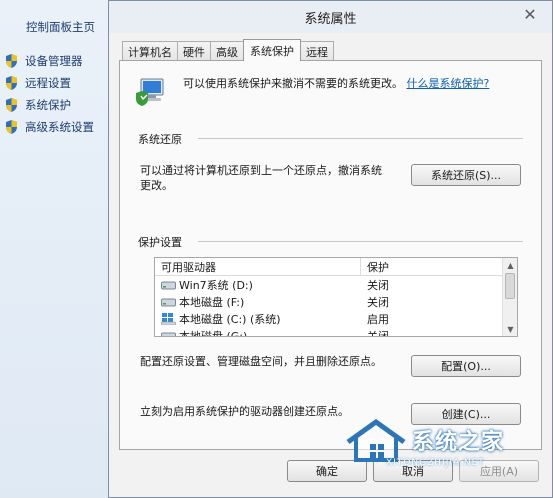  I want to click on table-row: Win7系统 (D:) 关闭, so click(336, 284).